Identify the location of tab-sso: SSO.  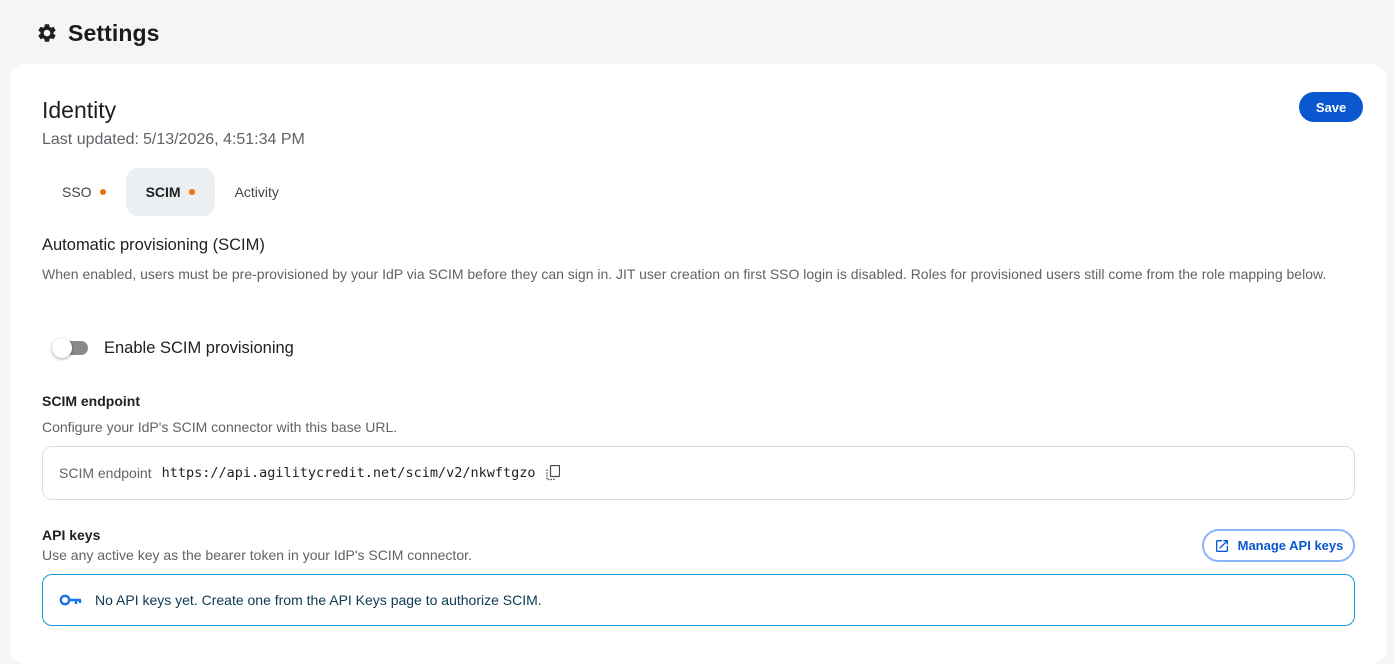
(84, 192).